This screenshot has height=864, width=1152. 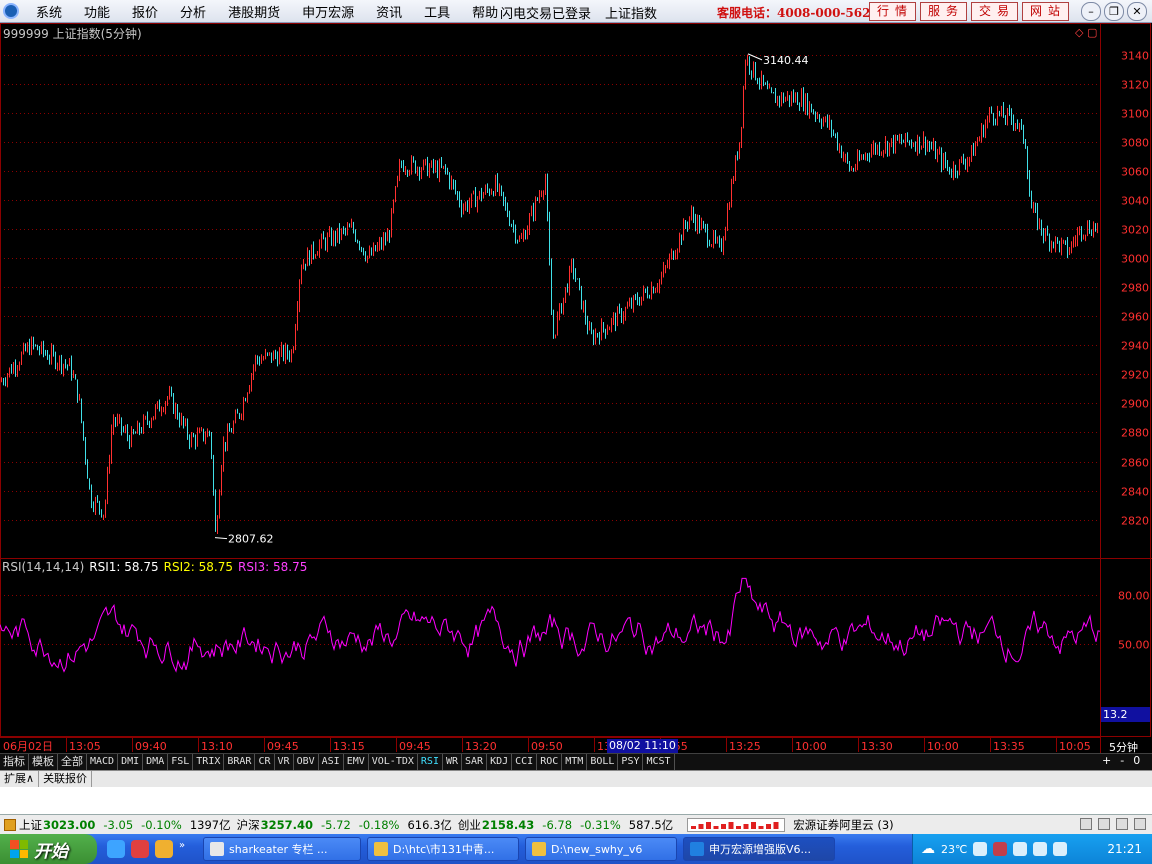 What do you see at coordinates (66, 779) in the screenshot?
I see `tab-related-quotes: 关联报价` at bounding box center [66, 779].